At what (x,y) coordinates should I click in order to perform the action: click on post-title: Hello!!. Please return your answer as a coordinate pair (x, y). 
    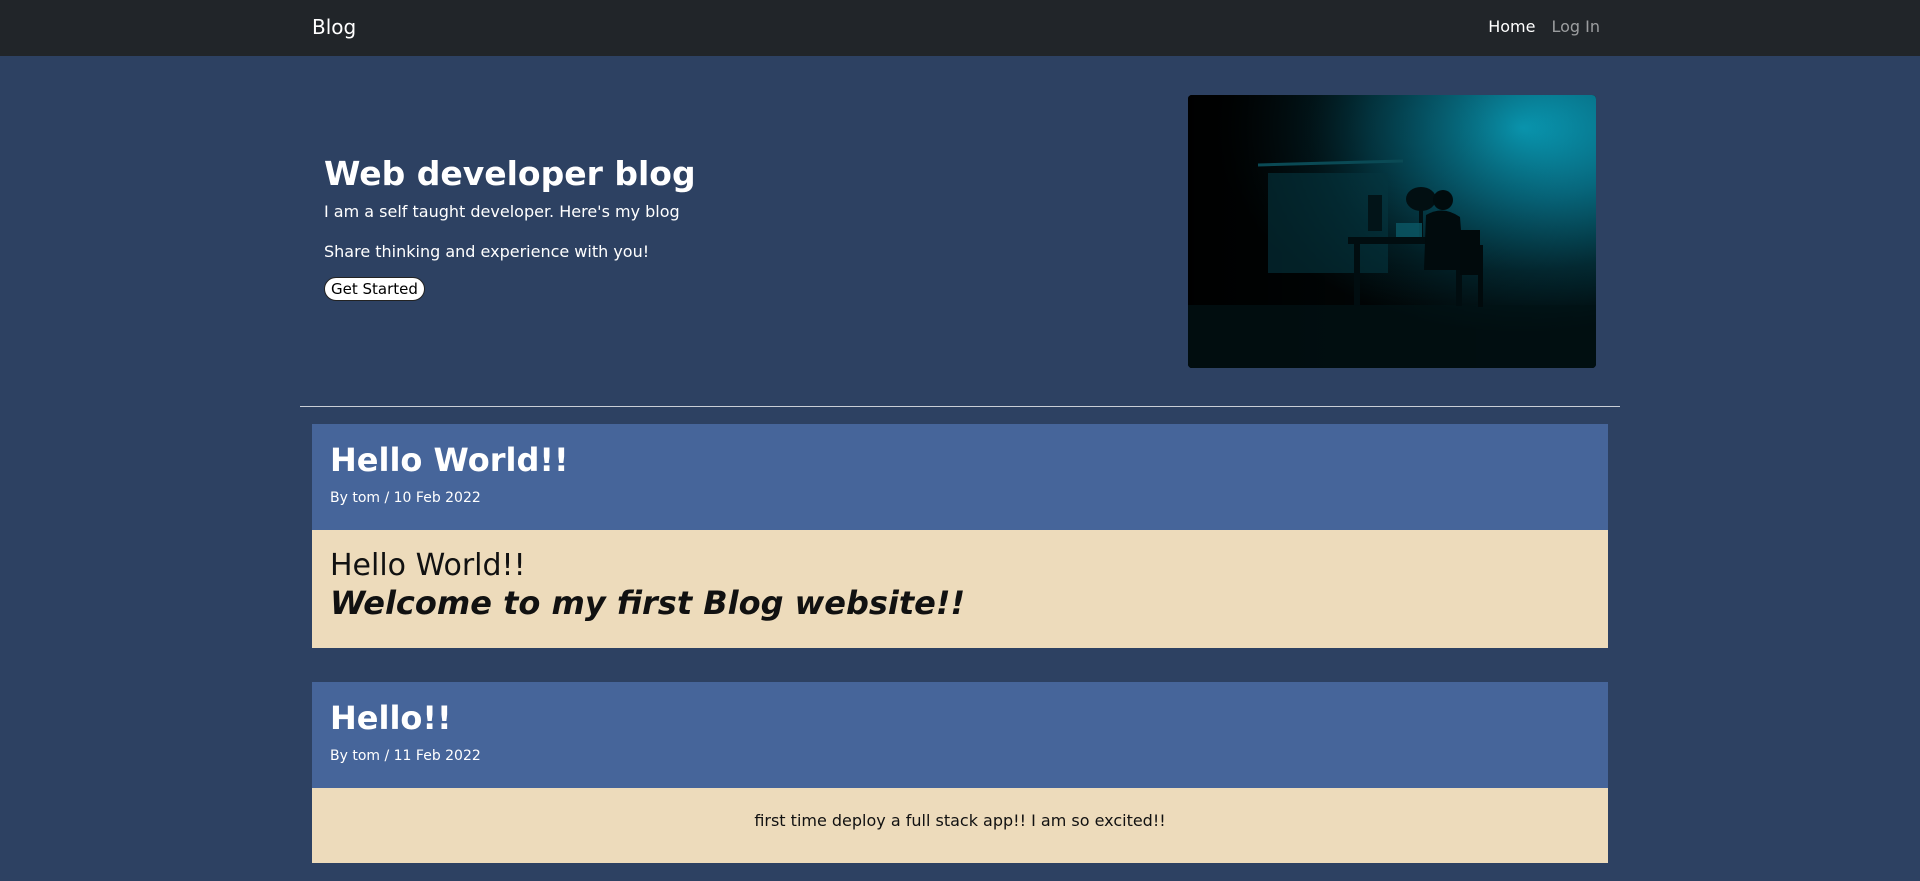
    Looking at the image, I should click on (391, 718).